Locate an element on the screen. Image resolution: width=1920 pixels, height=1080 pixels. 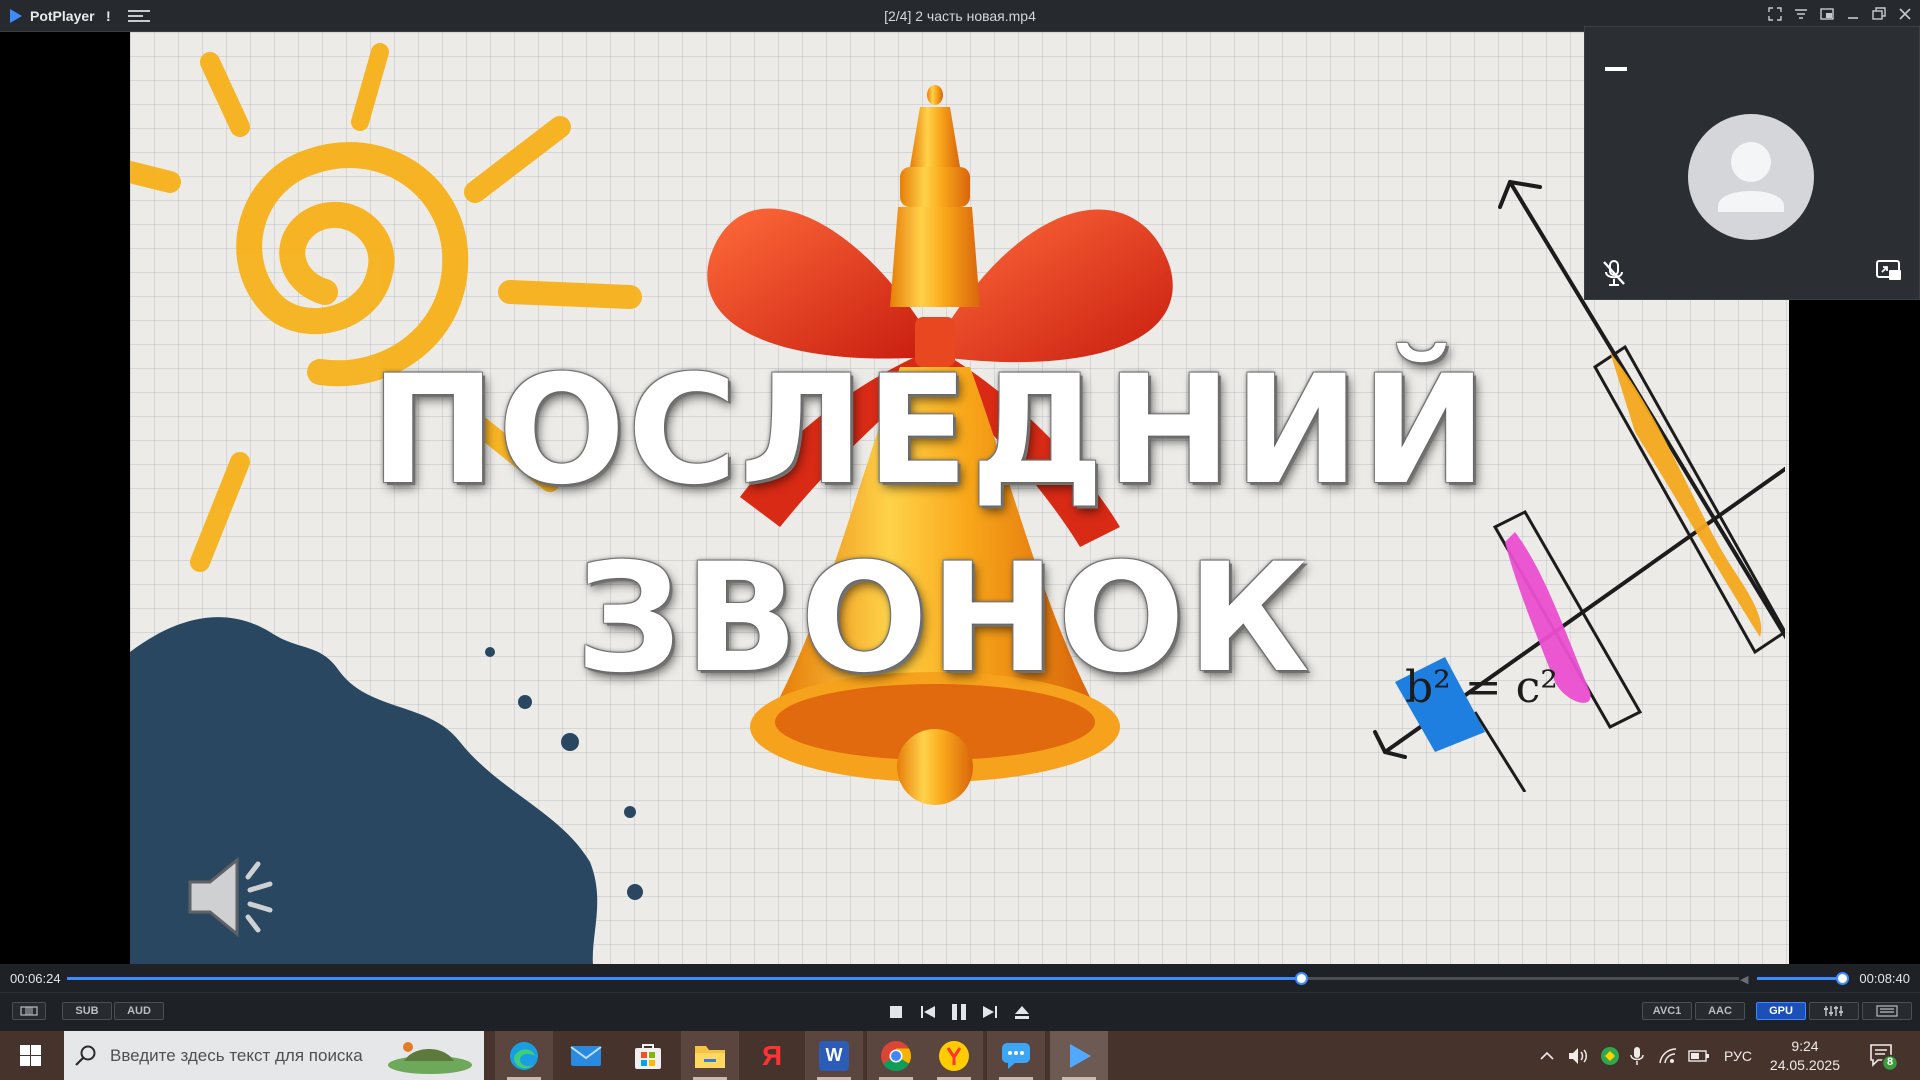
clock: 9:24 24.05.2025 is located at coordinates (1805, 1056).